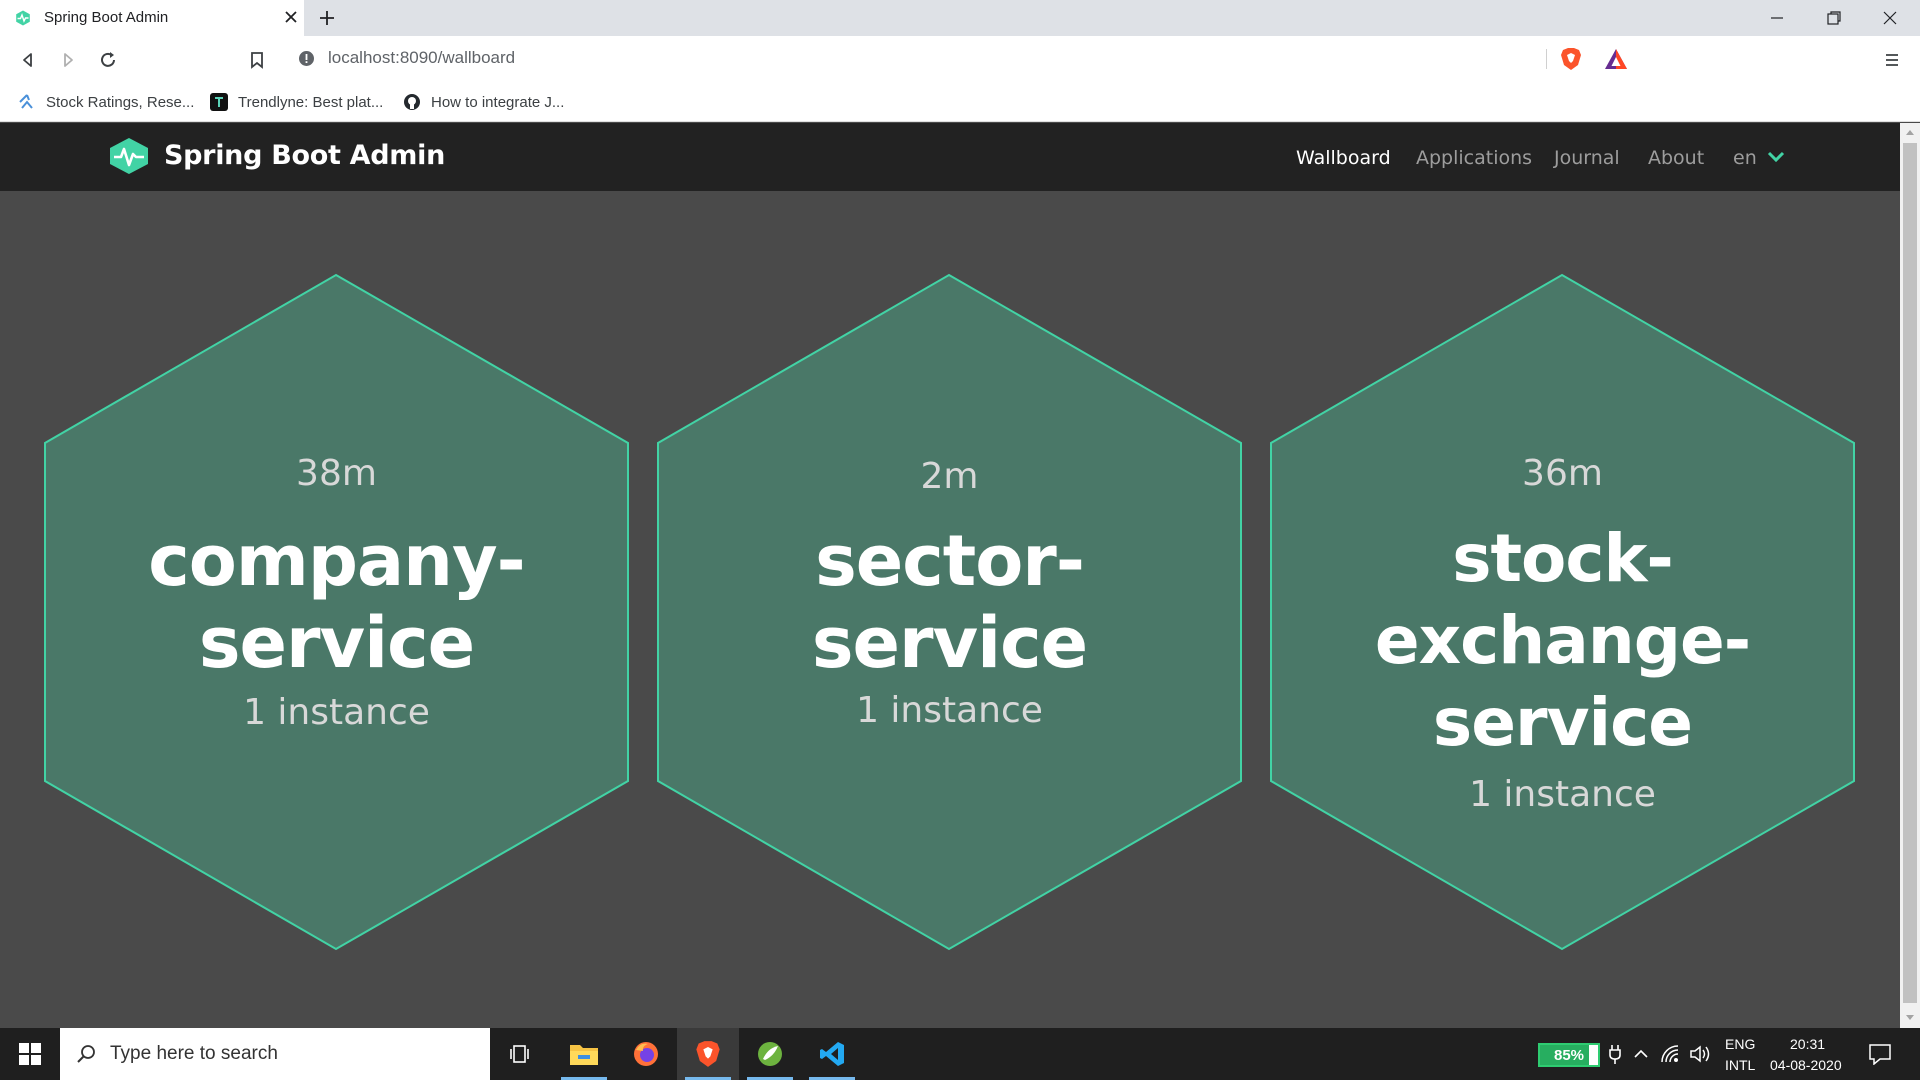 This screenshot has height=1080, width=1920. I want to click on task-view-icon, so click(519, 1054).